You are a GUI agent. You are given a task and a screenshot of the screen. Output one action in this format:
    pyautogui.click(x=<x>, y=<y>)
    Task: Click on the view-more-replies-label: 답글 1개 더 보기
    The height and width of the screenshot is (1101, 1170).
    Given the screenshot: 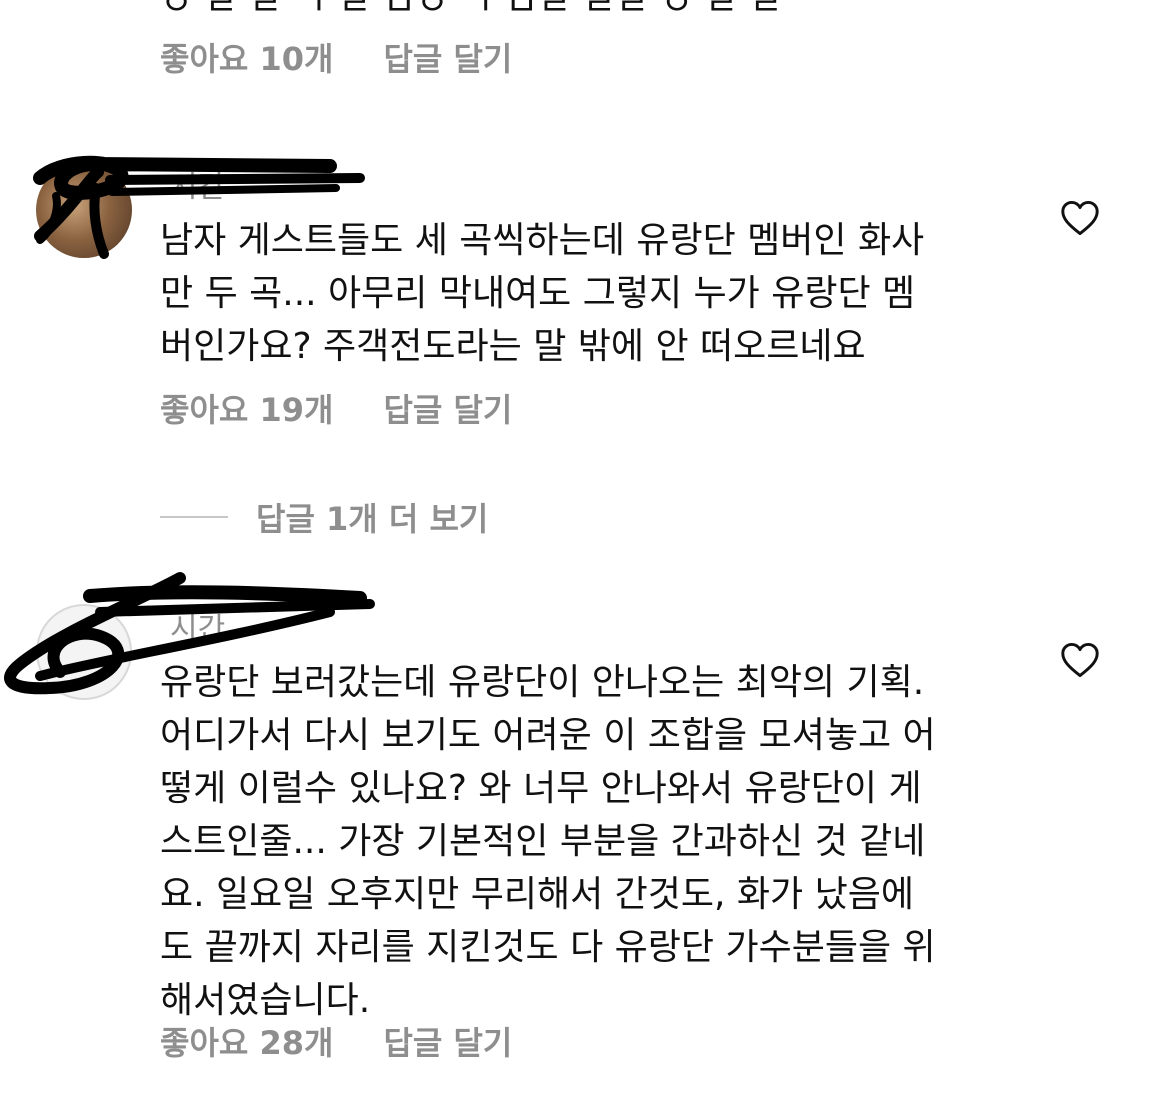 What is the action you would take?
    pyautogui.click(x=372, y=519)
    